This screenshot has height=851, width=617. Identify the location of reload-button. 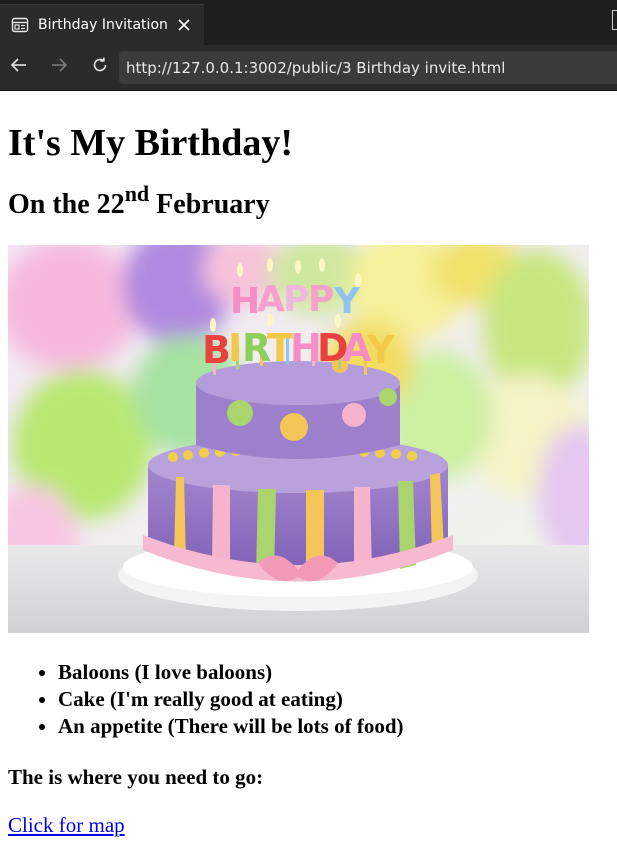
(100, 67).